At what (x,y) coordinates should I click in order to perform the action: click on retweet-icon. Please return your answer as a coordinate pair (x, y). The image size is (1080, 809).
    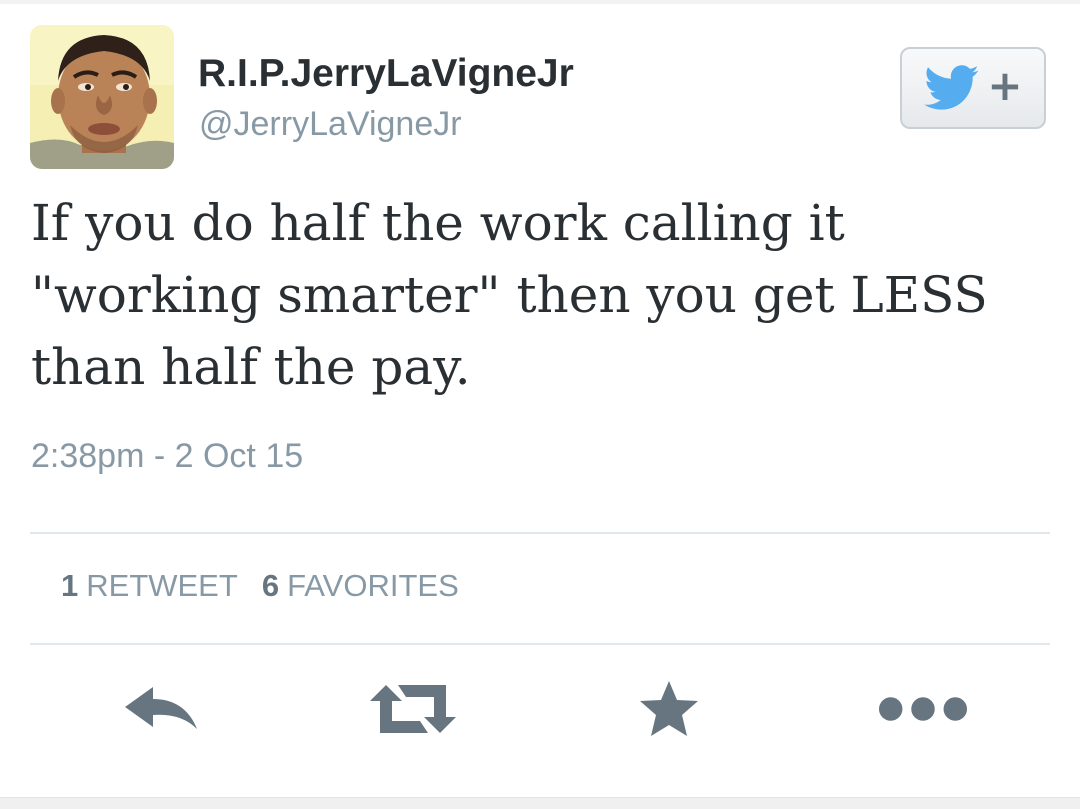
    Looking at the image, I should click on (413, 709).